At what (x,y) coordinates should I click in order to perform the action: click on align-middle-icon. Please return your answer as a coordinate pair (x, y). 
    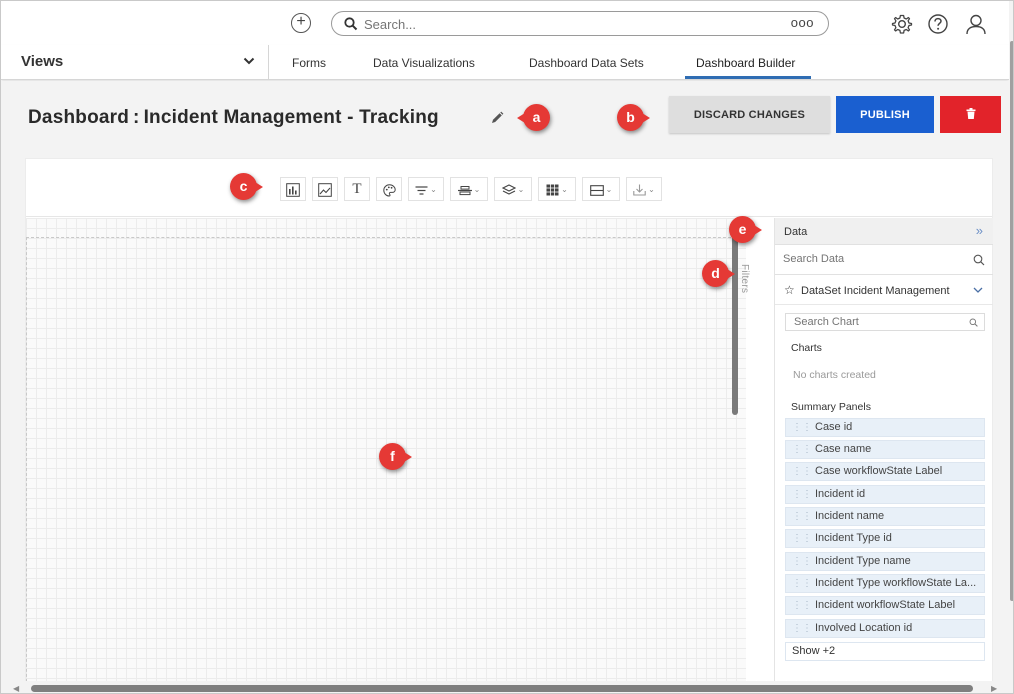
    Looking at the image, I should click on (464, 190).